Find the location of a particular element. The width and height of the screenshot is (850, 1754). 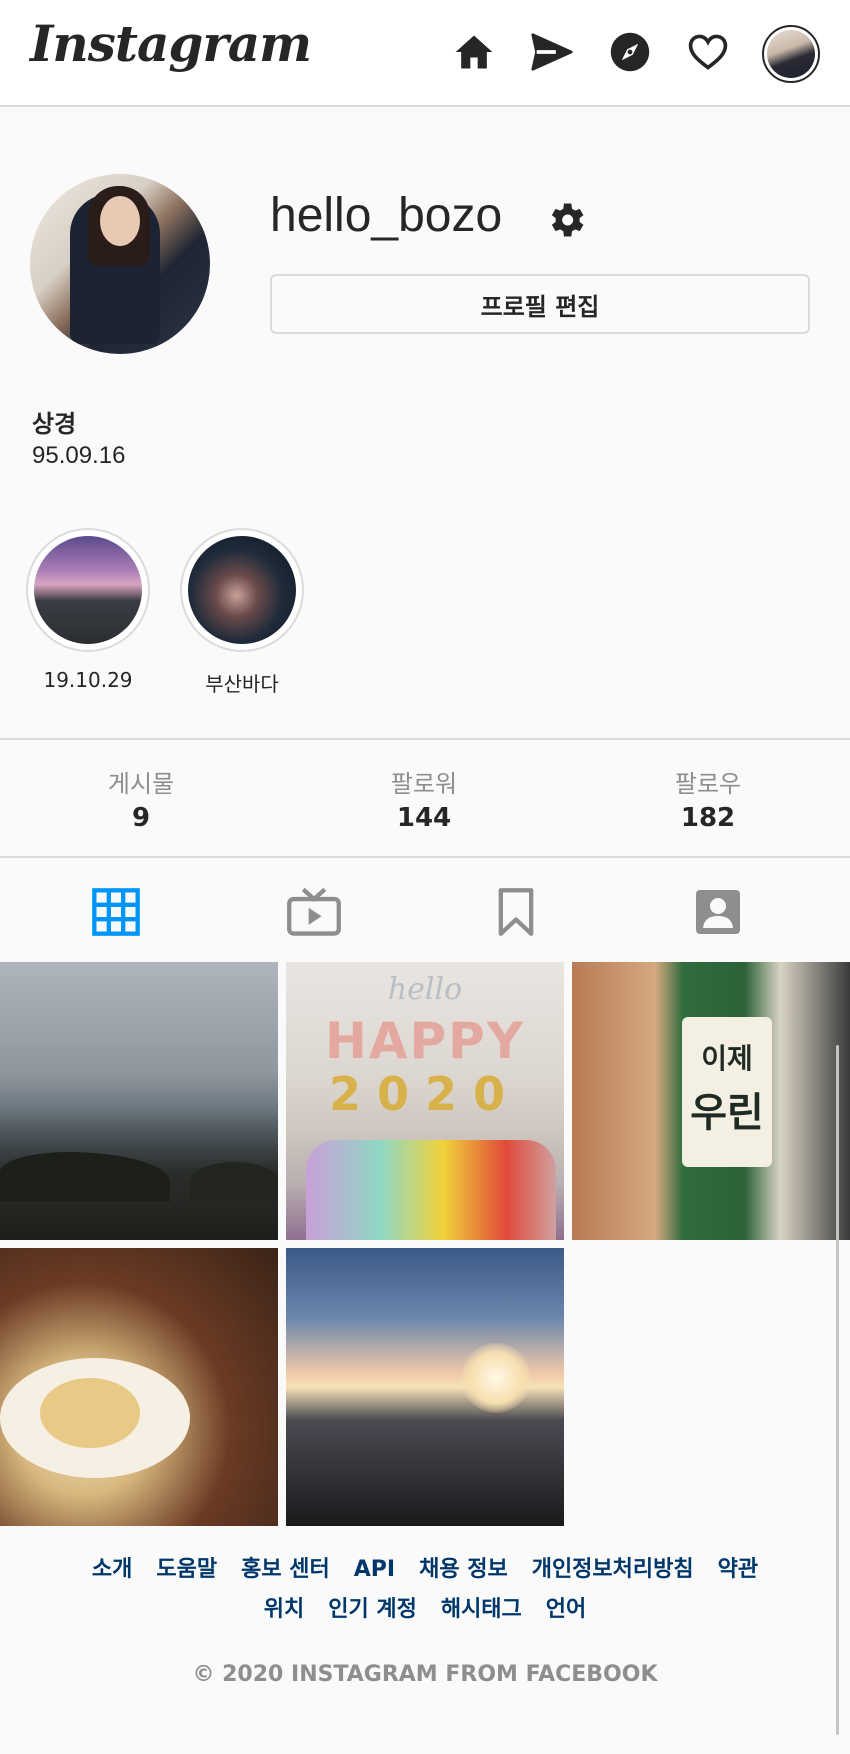

copyright-text: © 2020 INSTAGRAM FROM FACEBOOK is located at coordinates (425, 1674).